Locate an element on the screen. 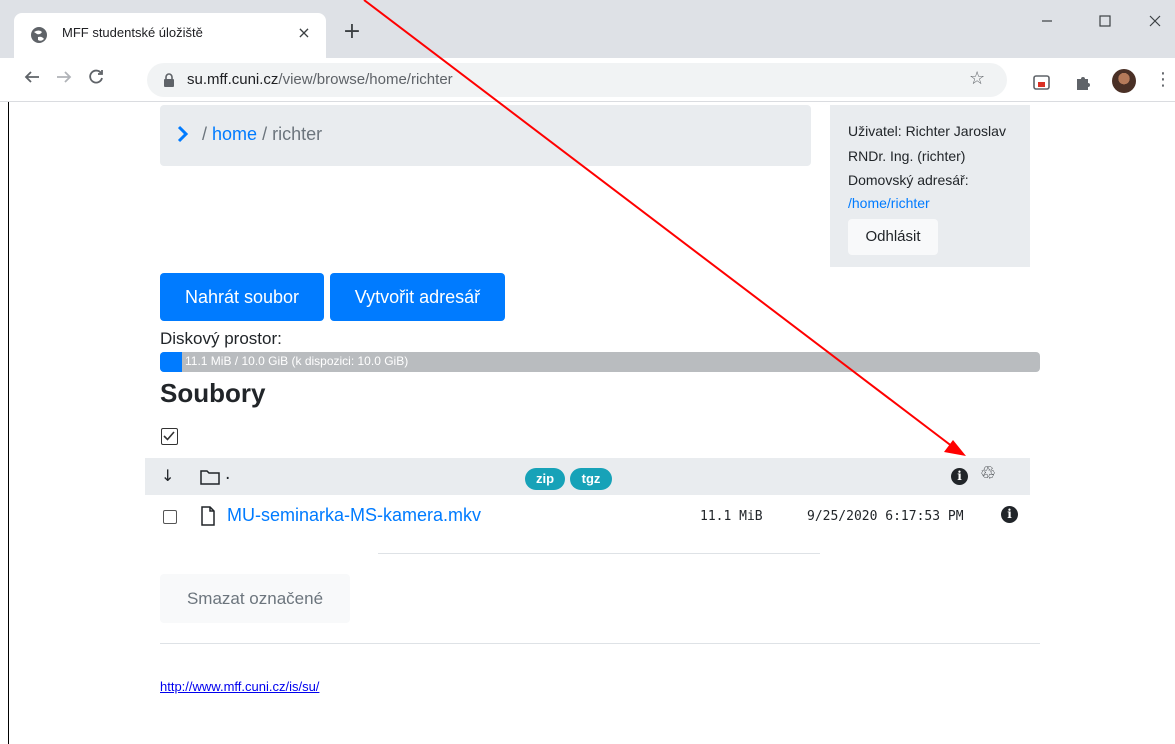  select-all-checkbox is located at coordinates (169, 436).